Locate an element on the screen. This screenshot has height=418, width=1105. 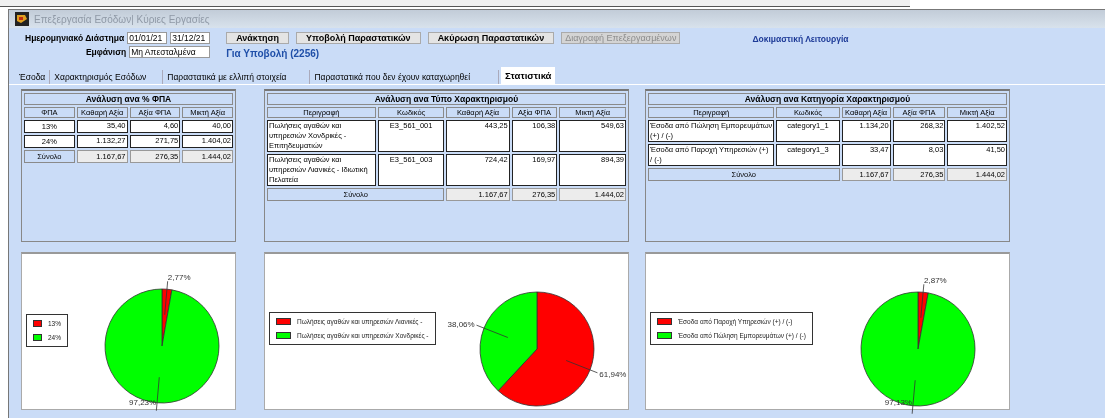
slice-label: 38,06% is located at coordinates (461, 324).